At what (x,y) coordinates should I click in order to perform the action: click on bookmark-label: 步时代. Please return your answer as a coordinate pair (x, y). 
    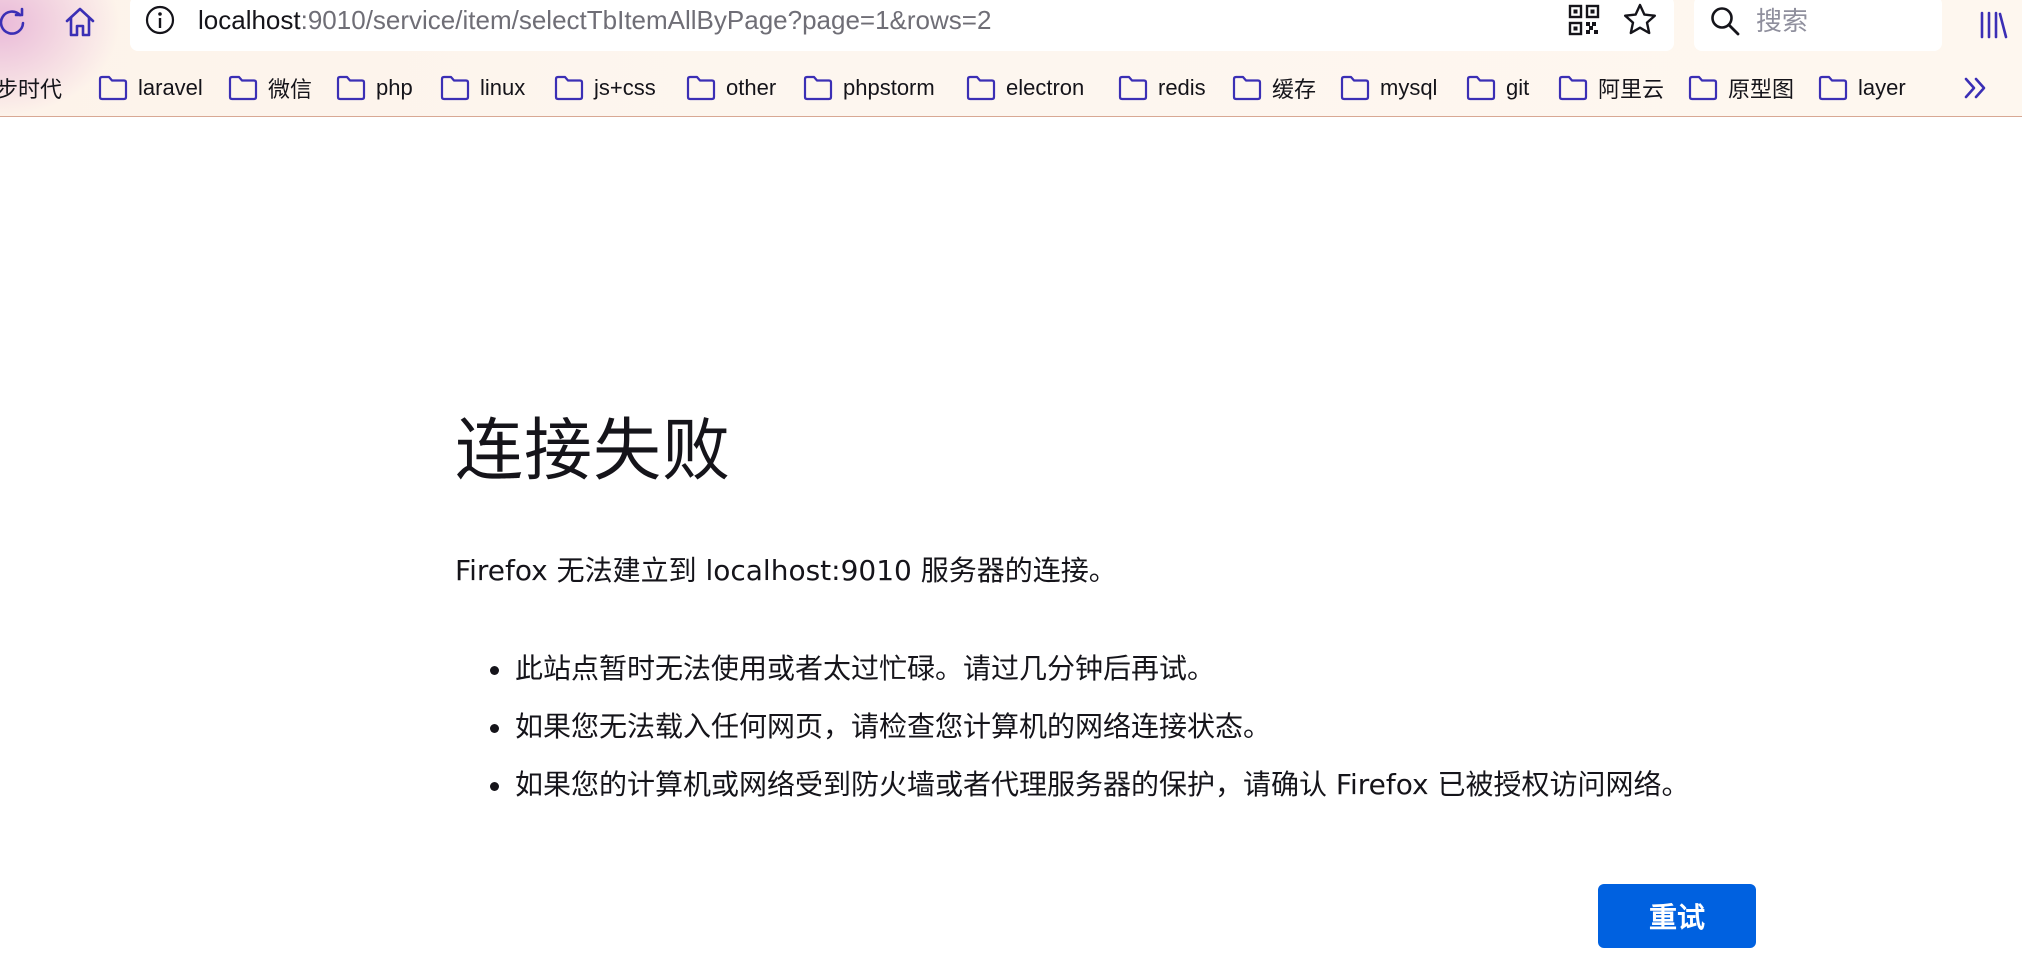
    Looking at the image, I should click on (31, 89).